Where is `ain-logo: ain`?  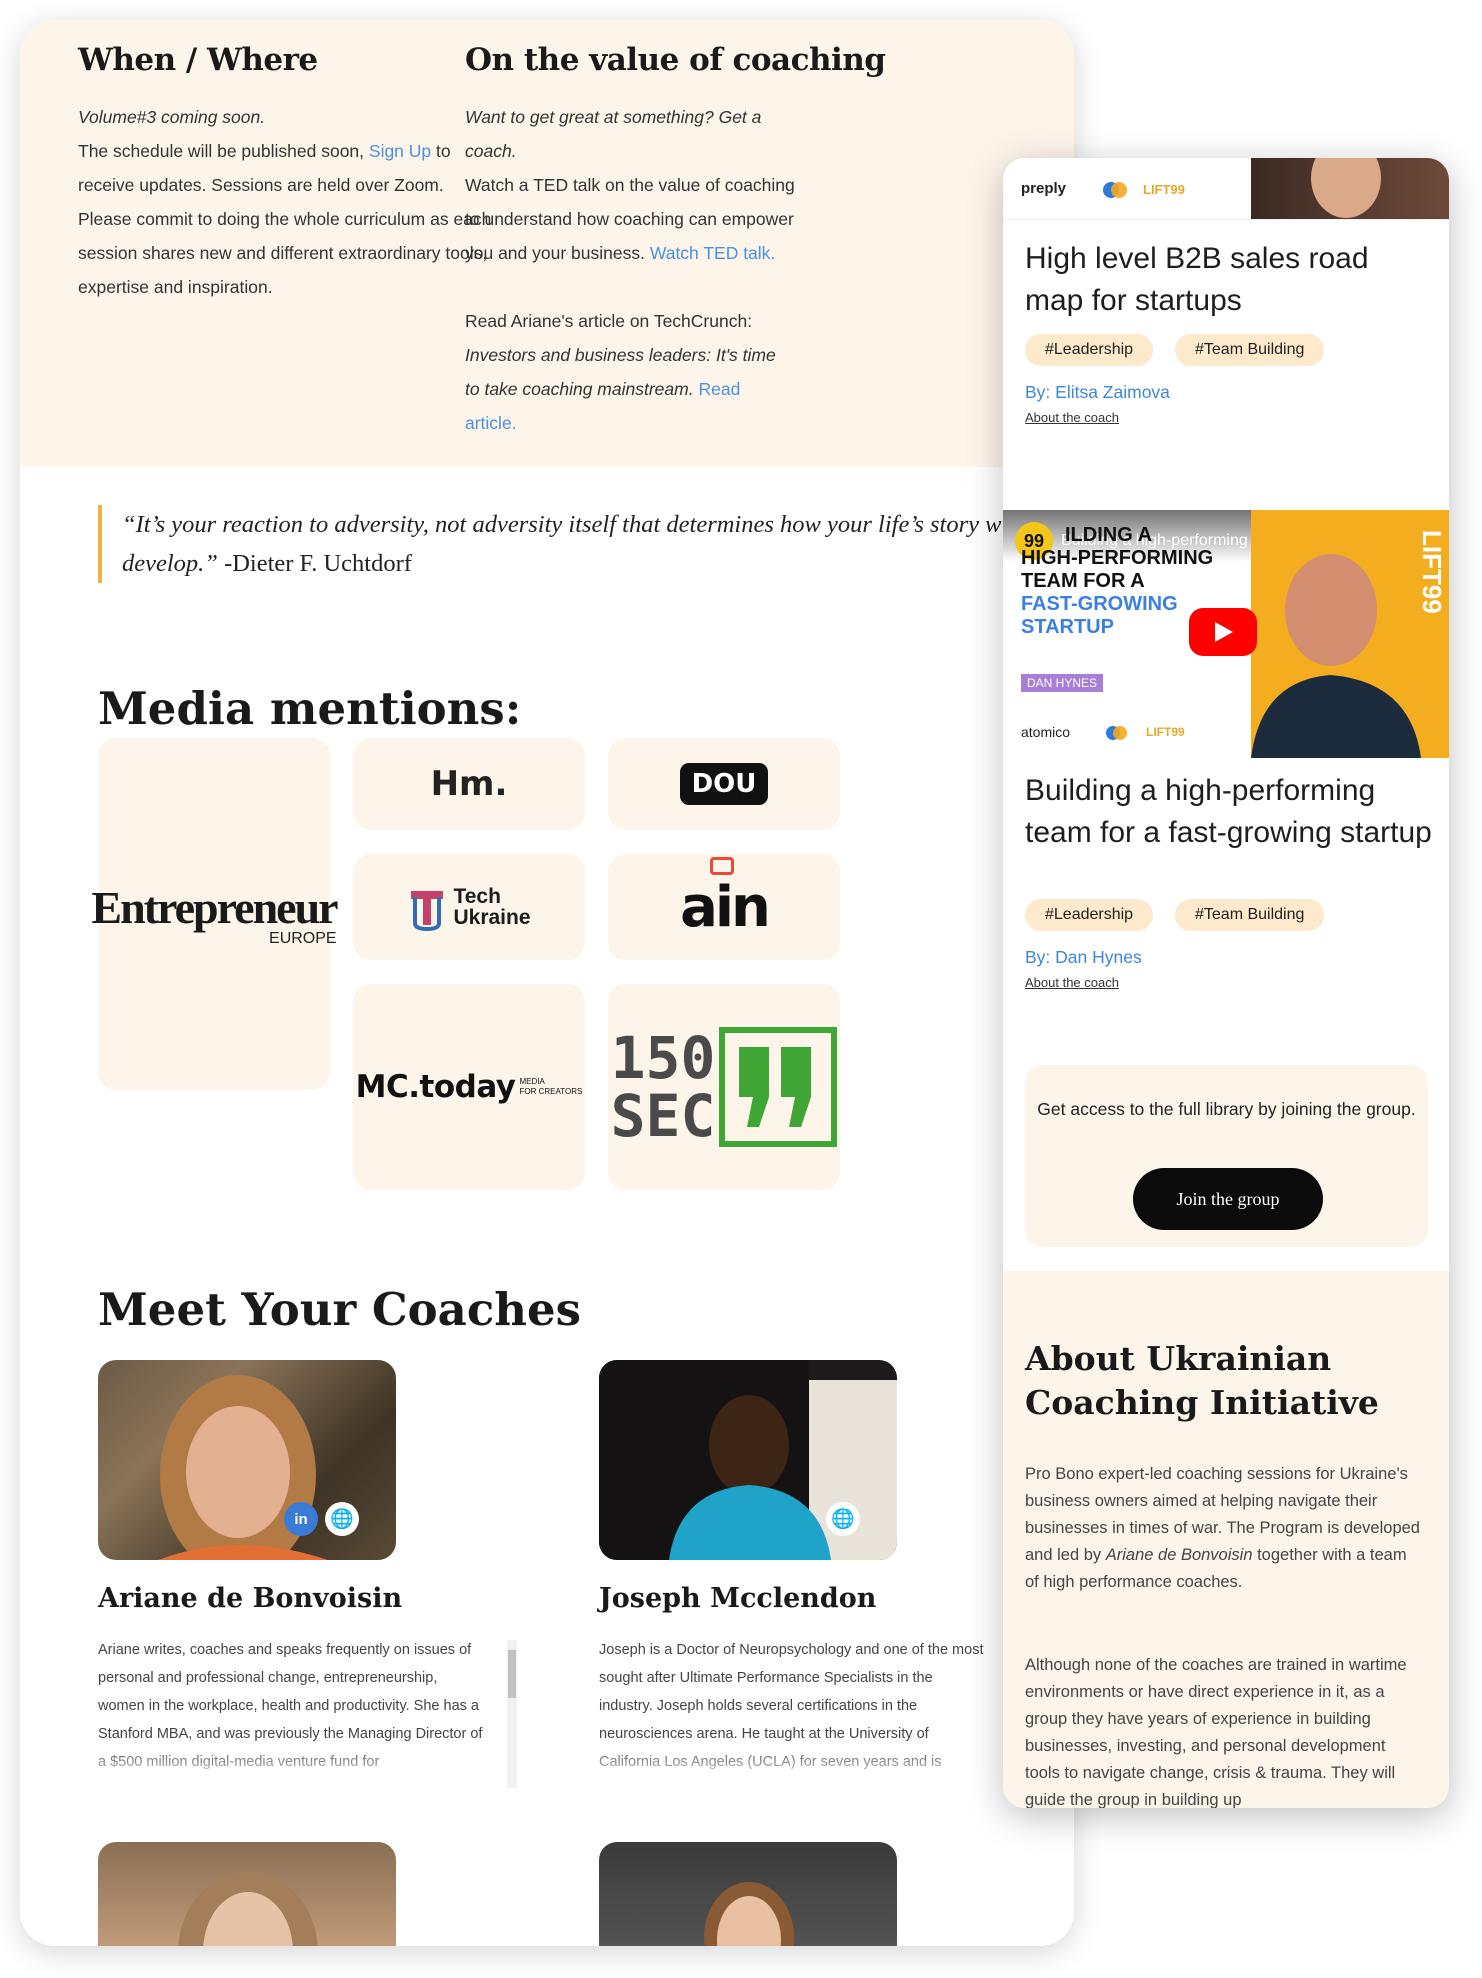 ain-logo: ain is located at coordinates (725, 898).